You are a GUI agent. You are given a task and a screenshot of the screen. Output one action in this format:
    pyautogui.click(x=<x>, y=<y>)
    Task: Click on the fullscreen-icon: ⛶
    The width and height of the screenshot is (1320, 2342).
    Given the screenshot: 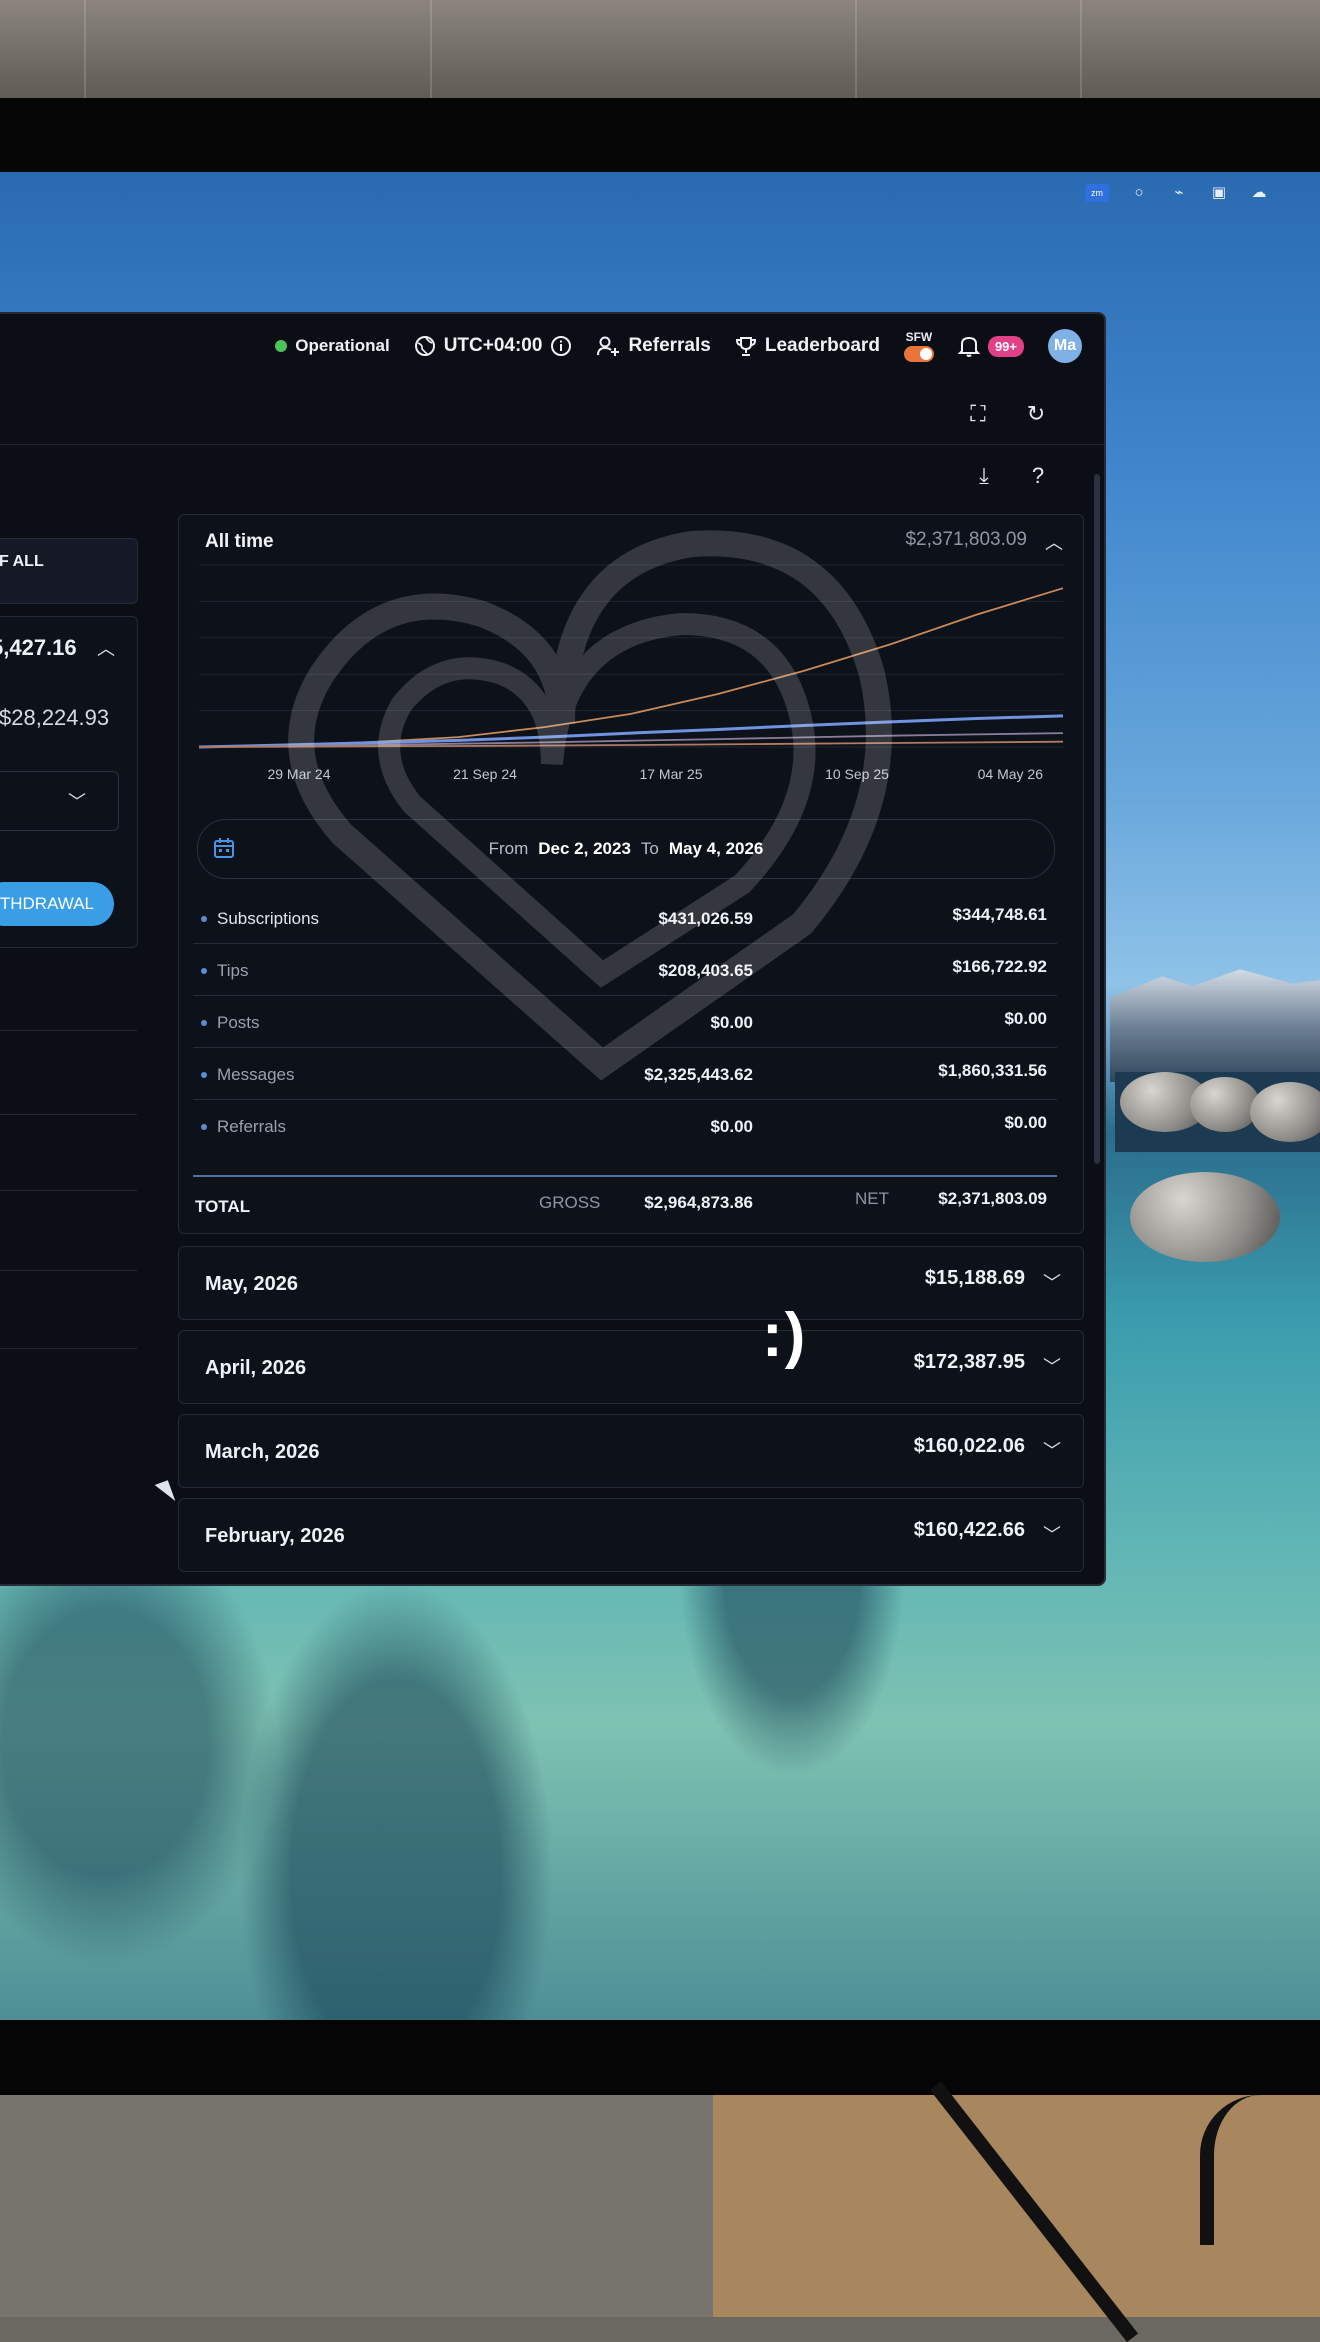 What is the action you would take?
    pyautogui.click(x=978, y=414)
    